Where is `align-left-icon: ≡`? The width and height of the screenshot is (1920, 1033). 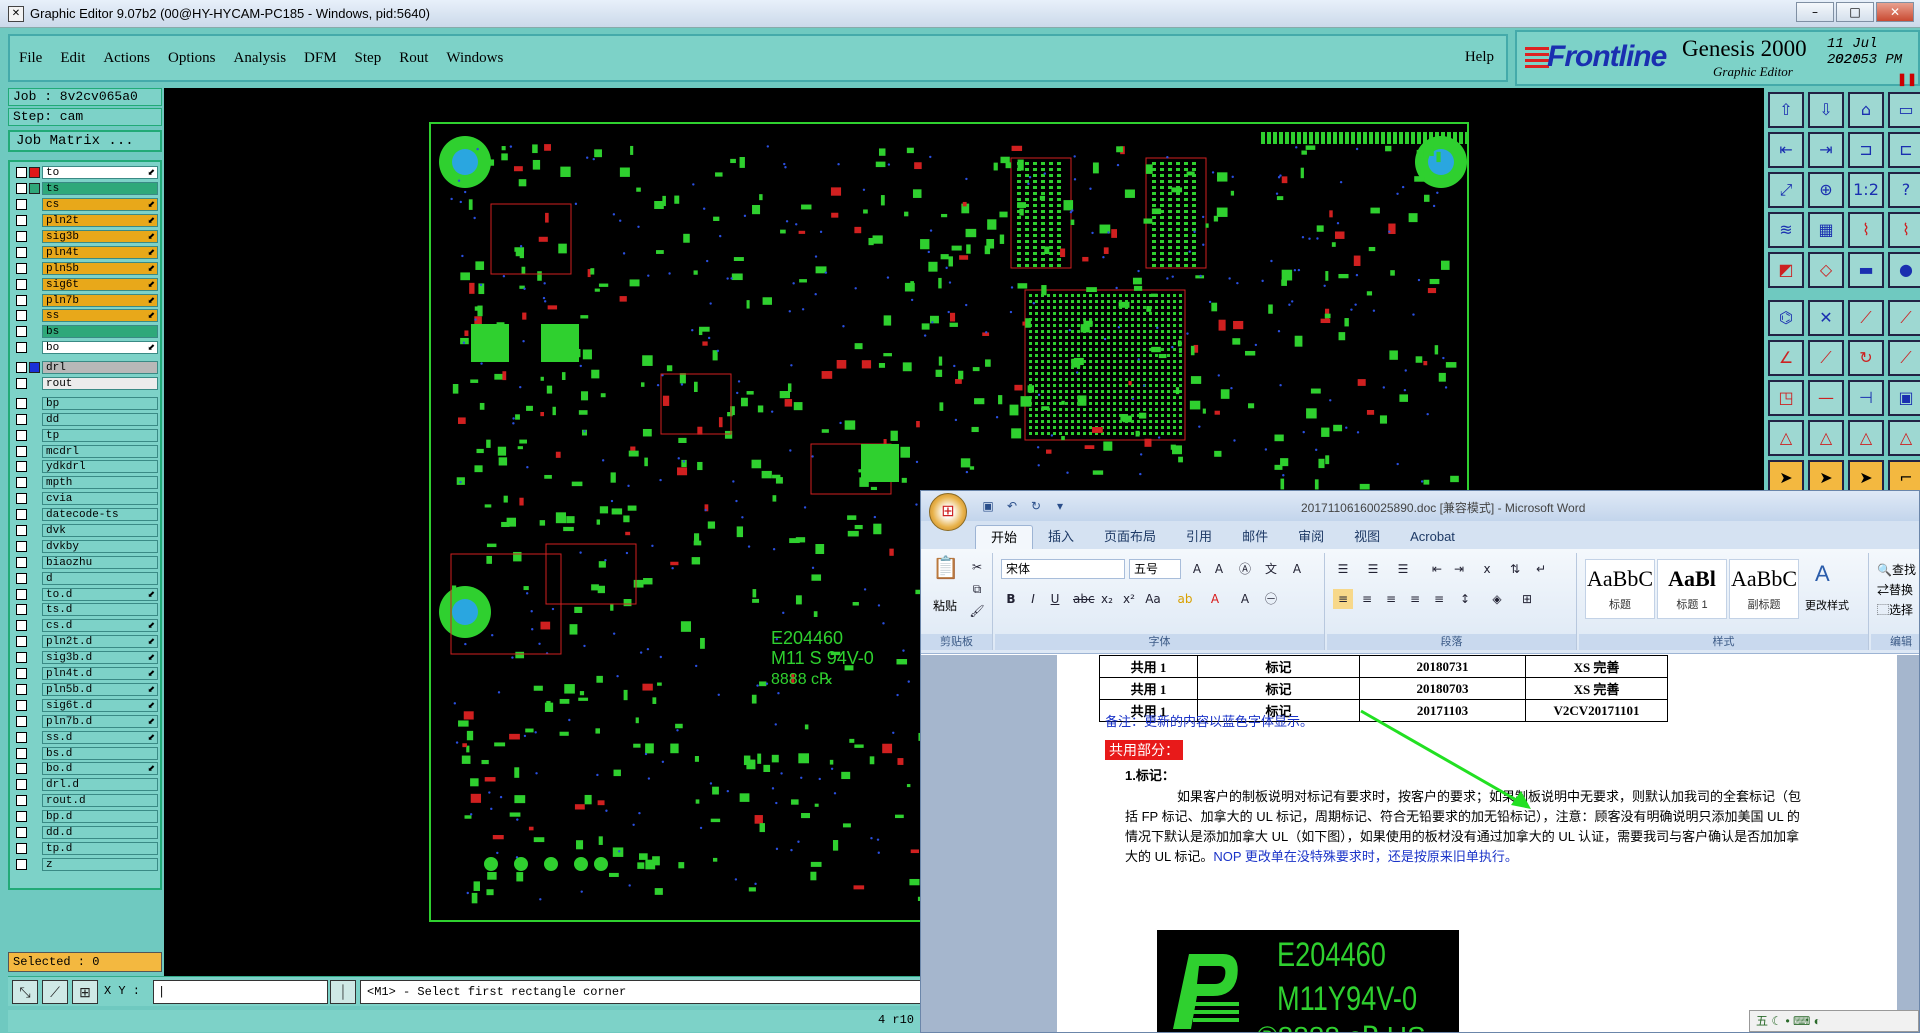 align-left-icon: ≡ is located at coordinates (1343, 599).